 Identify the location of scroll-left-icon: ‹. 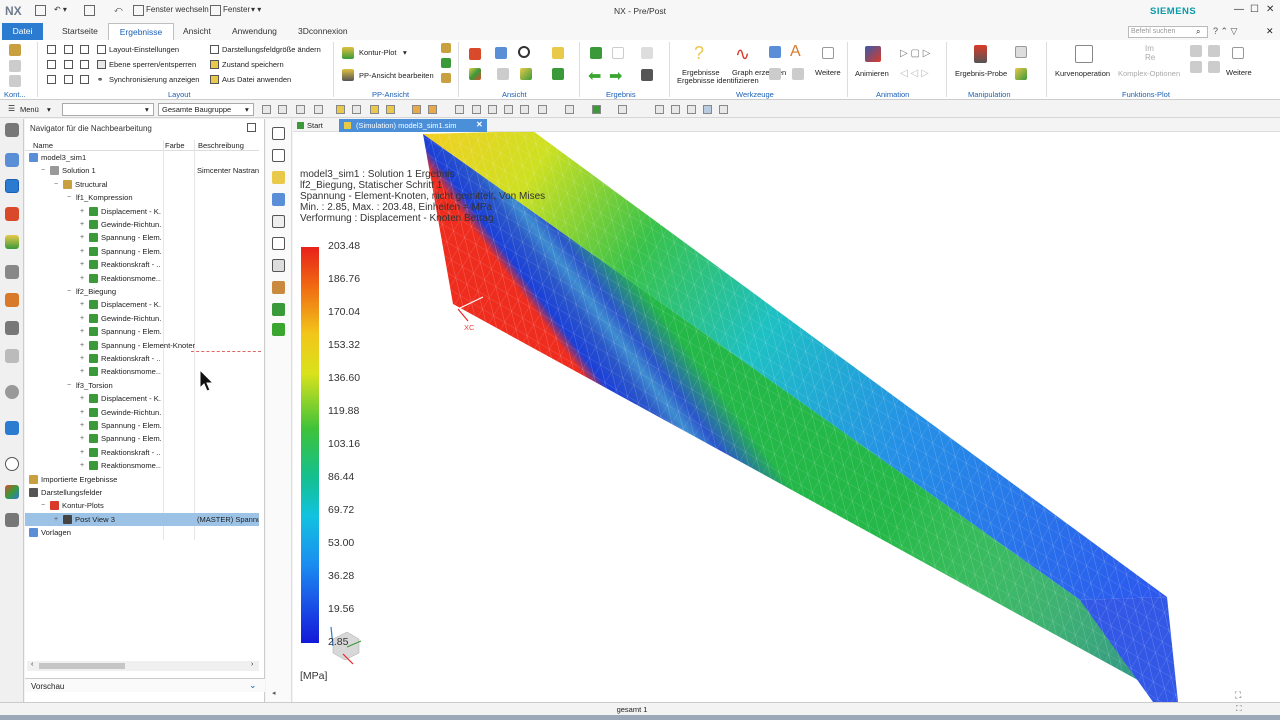
(32, 664).